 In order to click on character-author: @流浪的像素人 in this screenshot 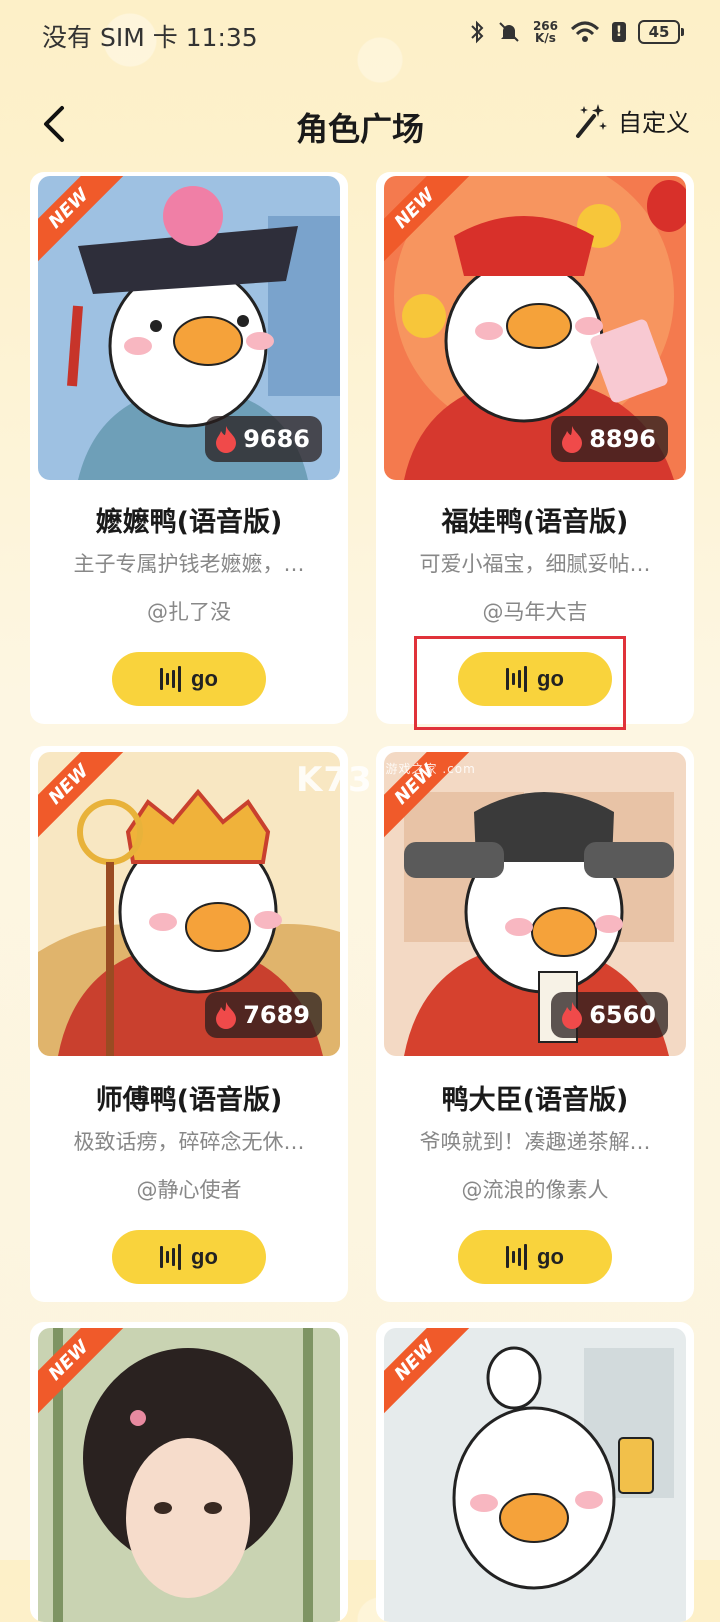, I will do `click(535, 1190)`.